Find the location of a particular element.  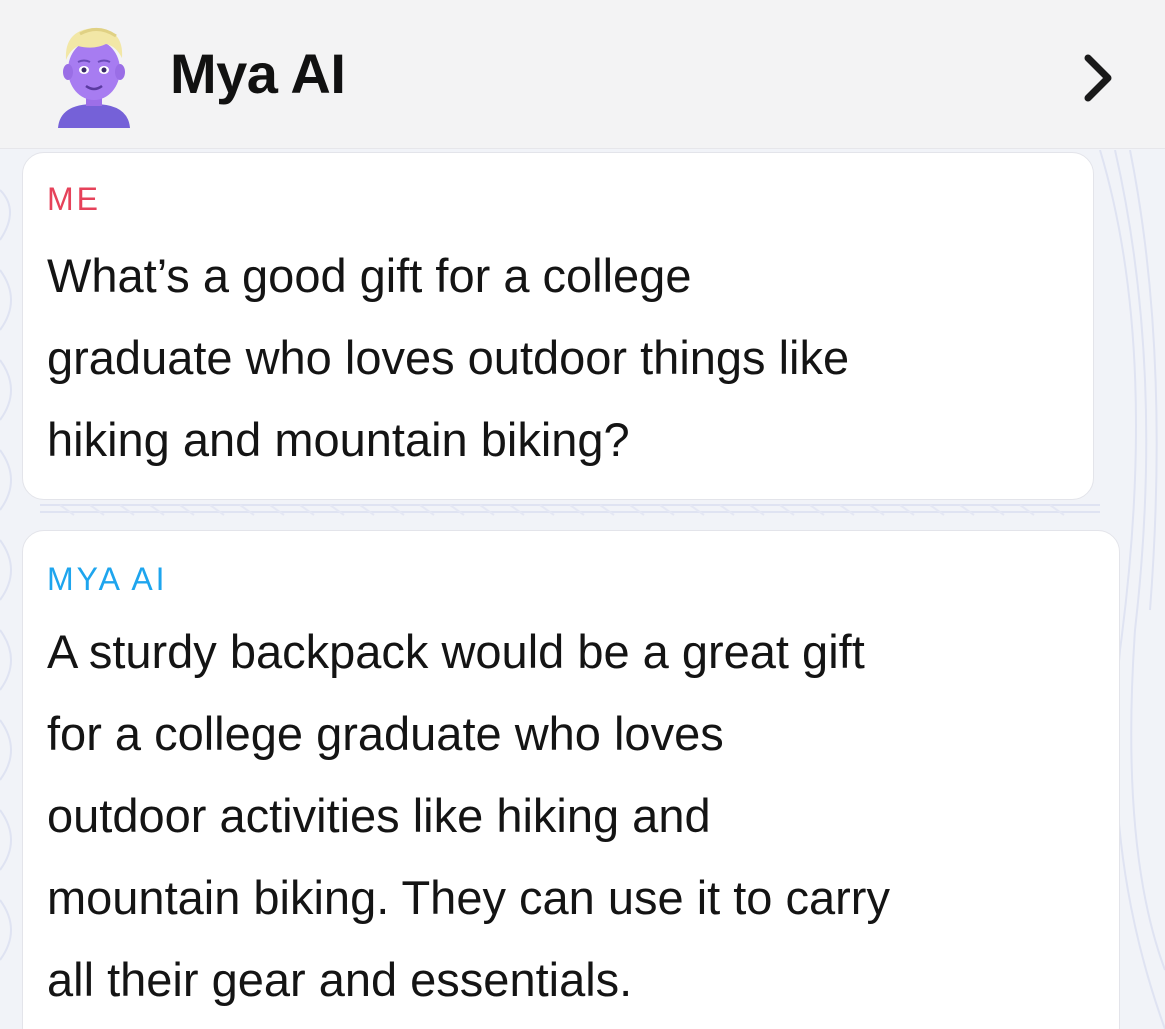

message-line: hiking and mountain biking? is located at coordinates (338, 439).